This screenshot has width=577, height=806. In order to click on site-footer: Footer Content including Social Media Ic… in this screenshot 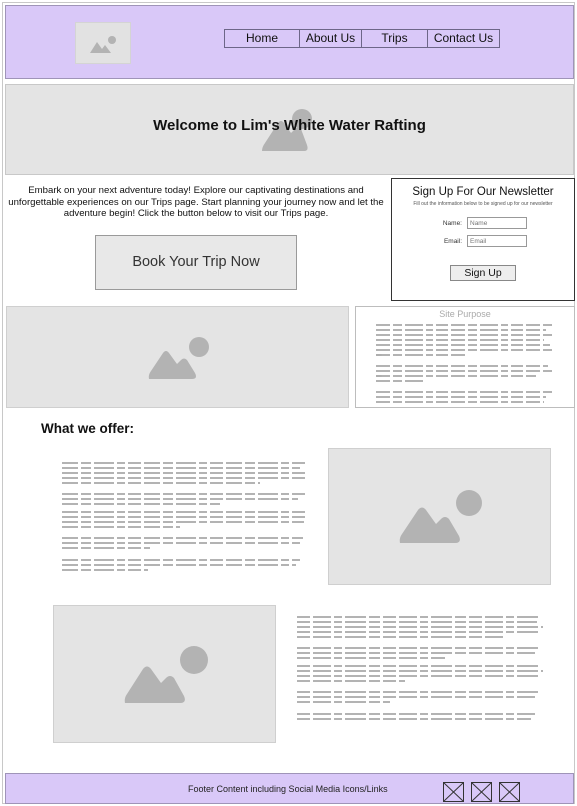, I will do `click(289, 788)`.